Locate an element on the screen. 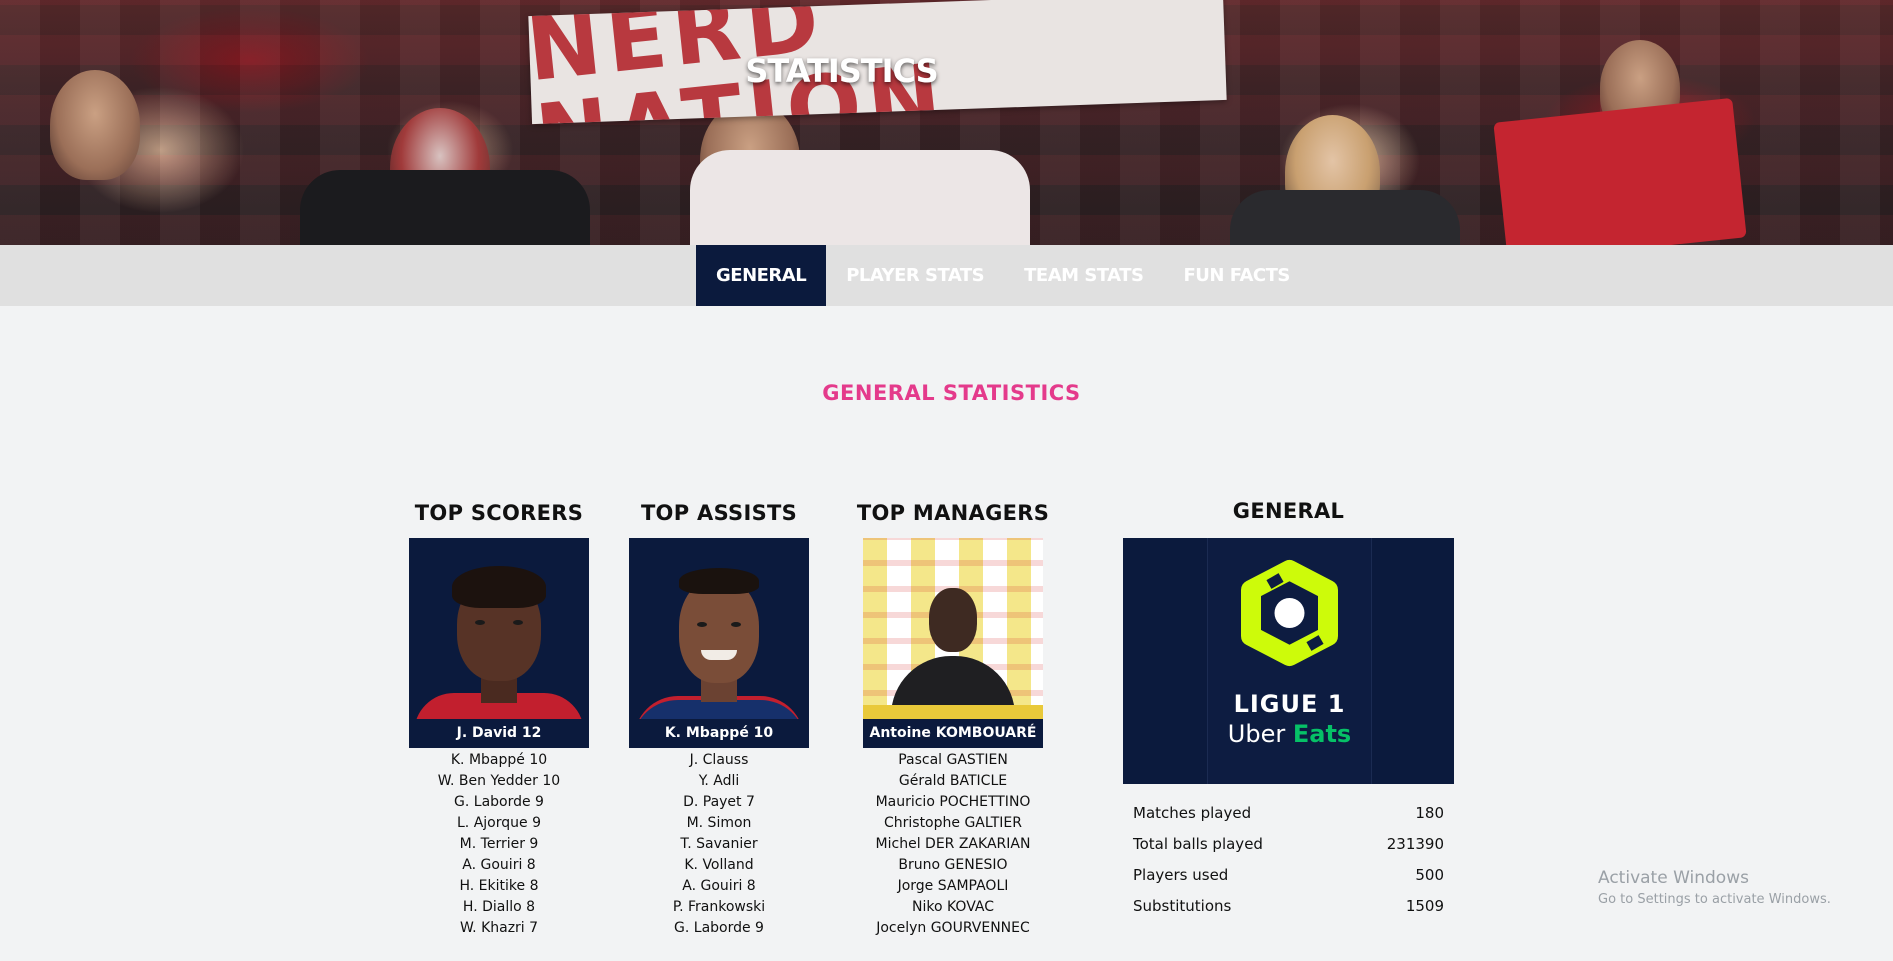 Image resolution: width=1893 pixels, height=961 pixels. list-item: M. Simon is located at coordinates (719, 823).